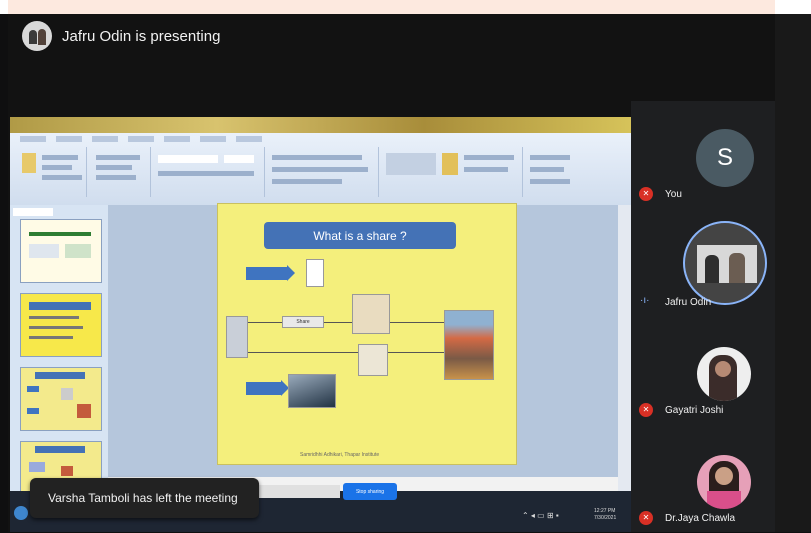 The height and width of the screenshot is (533, 811). Describe the element at coordinates (33, 212) in the screenshot. I see `slides-tab` at that location.